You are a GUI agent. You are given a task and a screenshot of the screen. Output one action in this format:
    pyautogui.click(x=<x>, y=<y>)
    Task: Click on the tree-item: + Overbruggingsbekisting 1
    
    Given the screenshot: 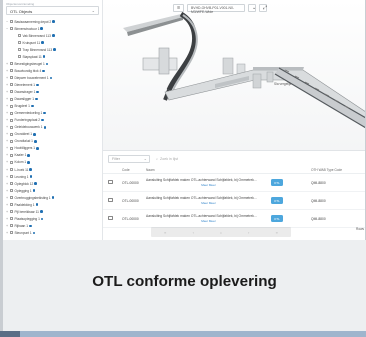 What is the action you would take?
    pyautogui.click(x=52, y=197)
    